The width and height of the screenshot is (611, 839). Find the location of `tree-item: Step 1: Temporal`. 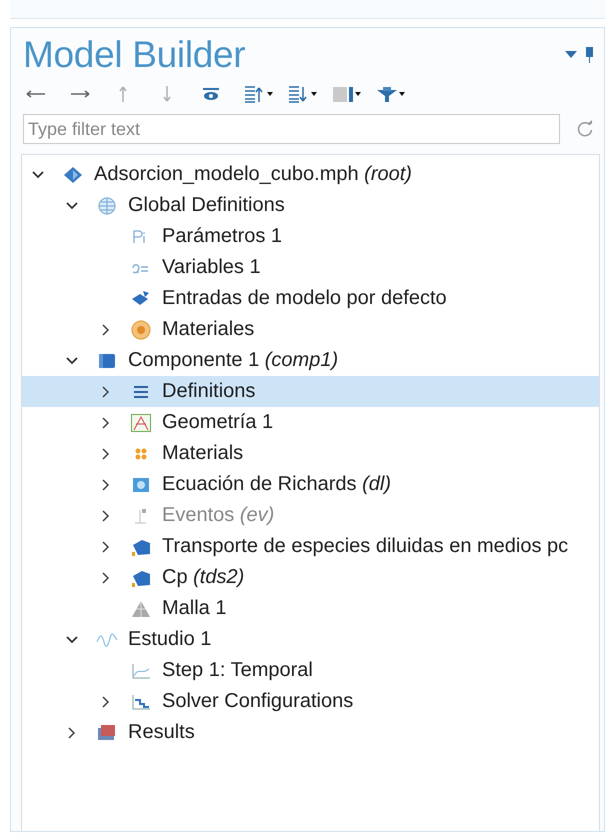

tree-item: Step 1: Temporal is located at coordinates (310, 670).